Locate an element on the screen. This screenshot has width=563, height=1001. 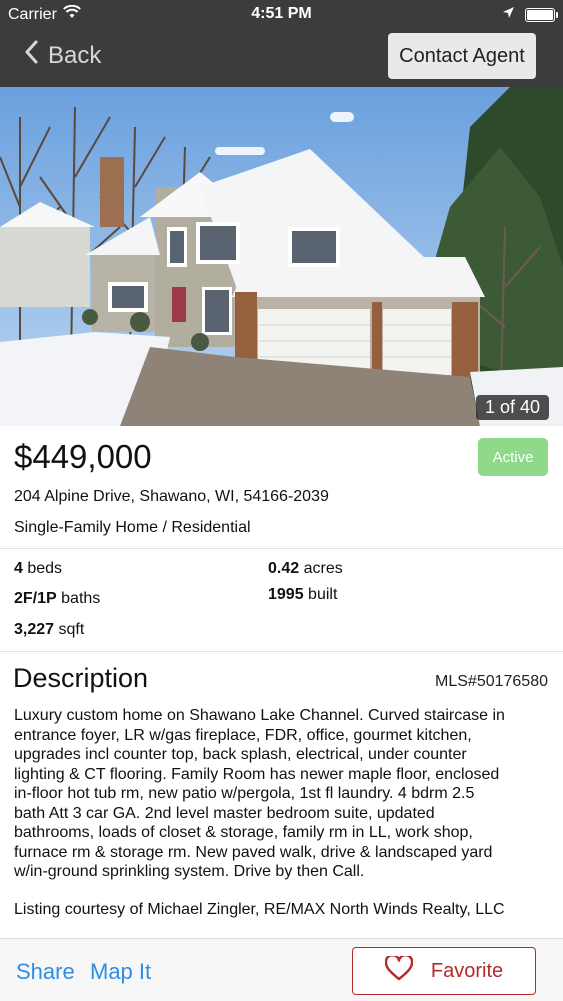
battery-icon is located at coordinates (541, 15).